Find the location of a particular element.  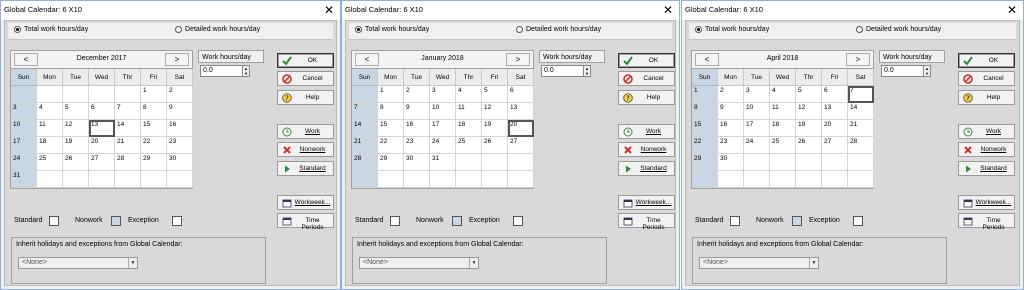

total-hours-radio: Total work hours/day is located at coordinates (732, 29).